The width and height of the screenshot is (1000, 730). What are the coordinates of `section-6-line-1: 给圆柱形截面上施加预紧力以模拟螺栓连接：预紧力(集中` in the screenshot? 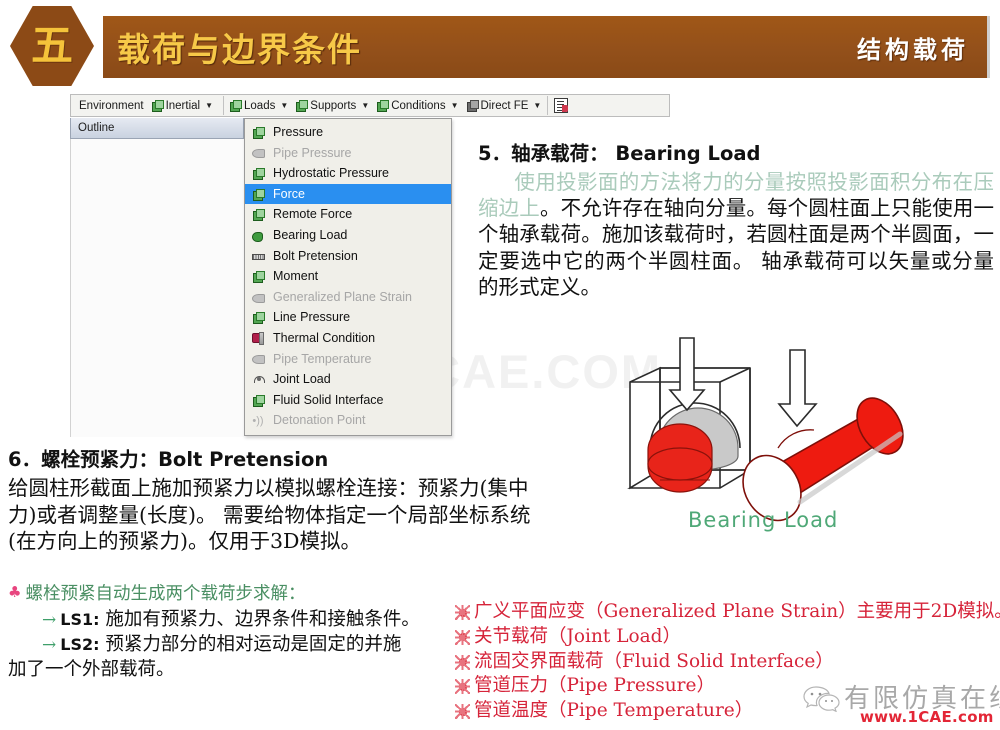 It's located at (268, 488).